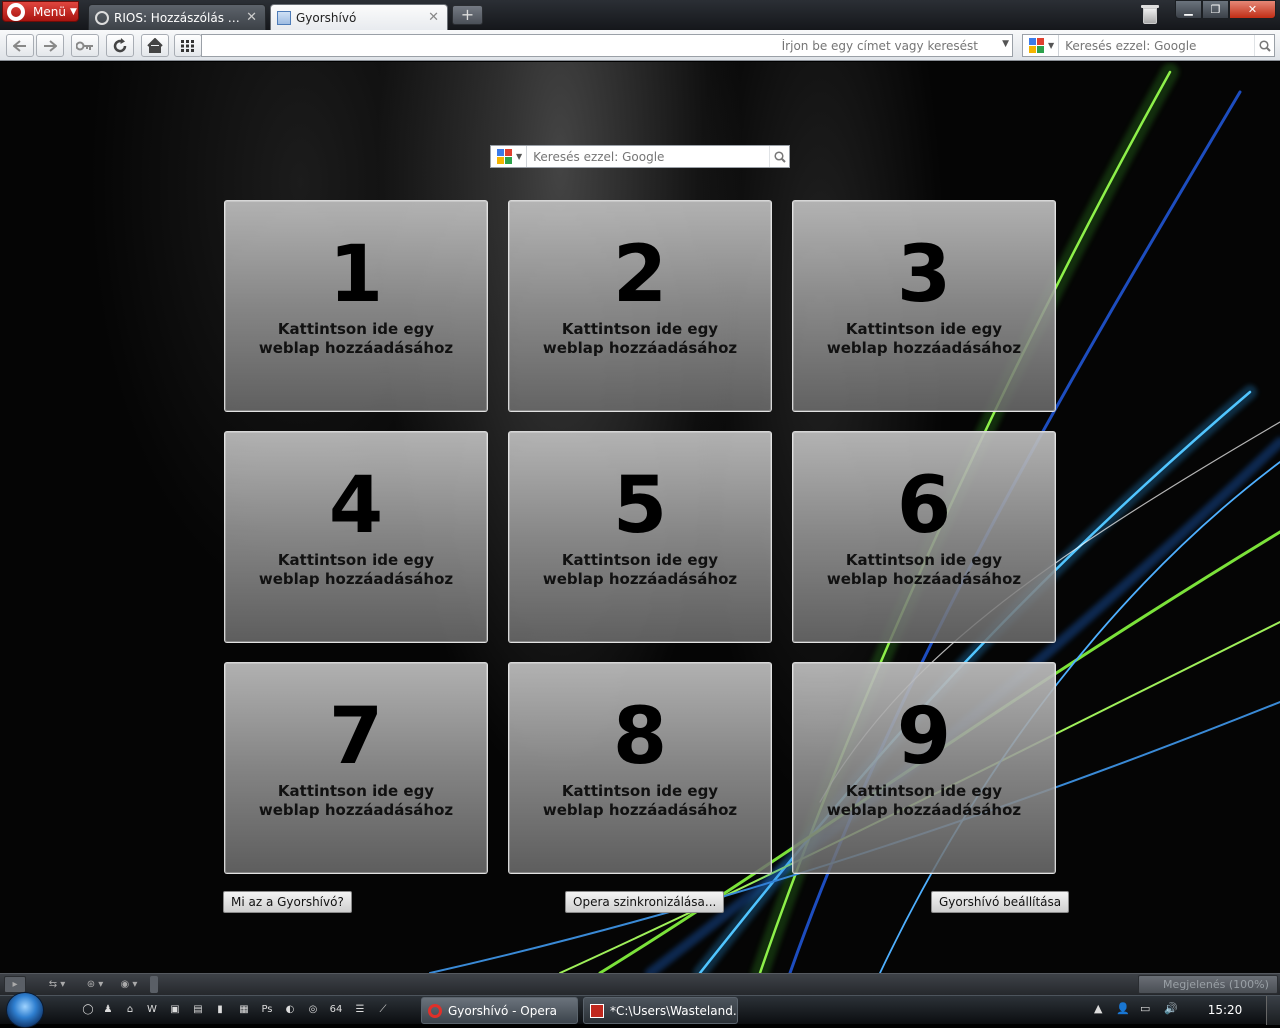 This screenshot has height=1028, width=1280. What do you see at coordinates (640, 275) in the screenshot?
I see `tile-number: 2` at bounding box center [640, 275].